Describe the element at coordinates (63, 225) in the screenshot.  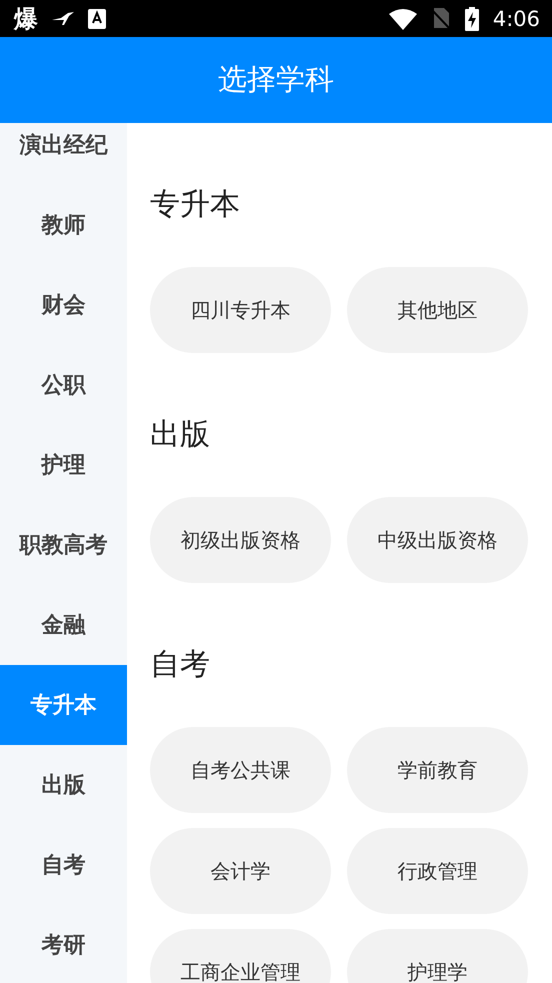
I see `category-item: 教师` at that location.